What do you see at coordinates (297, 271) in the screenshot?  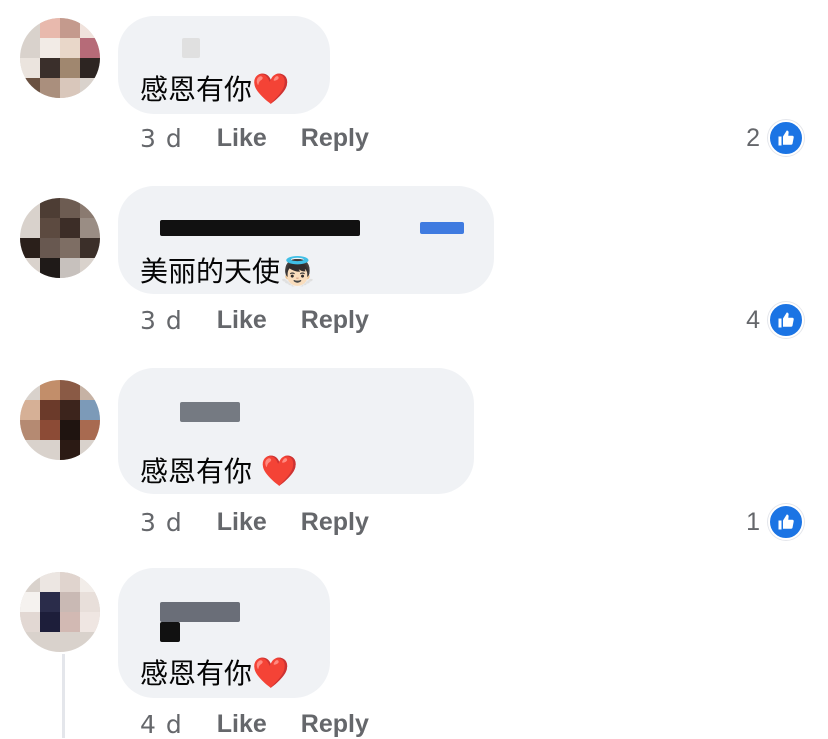 I see `angel-emoji: 👼🏻` at bounding box center [297, 271].